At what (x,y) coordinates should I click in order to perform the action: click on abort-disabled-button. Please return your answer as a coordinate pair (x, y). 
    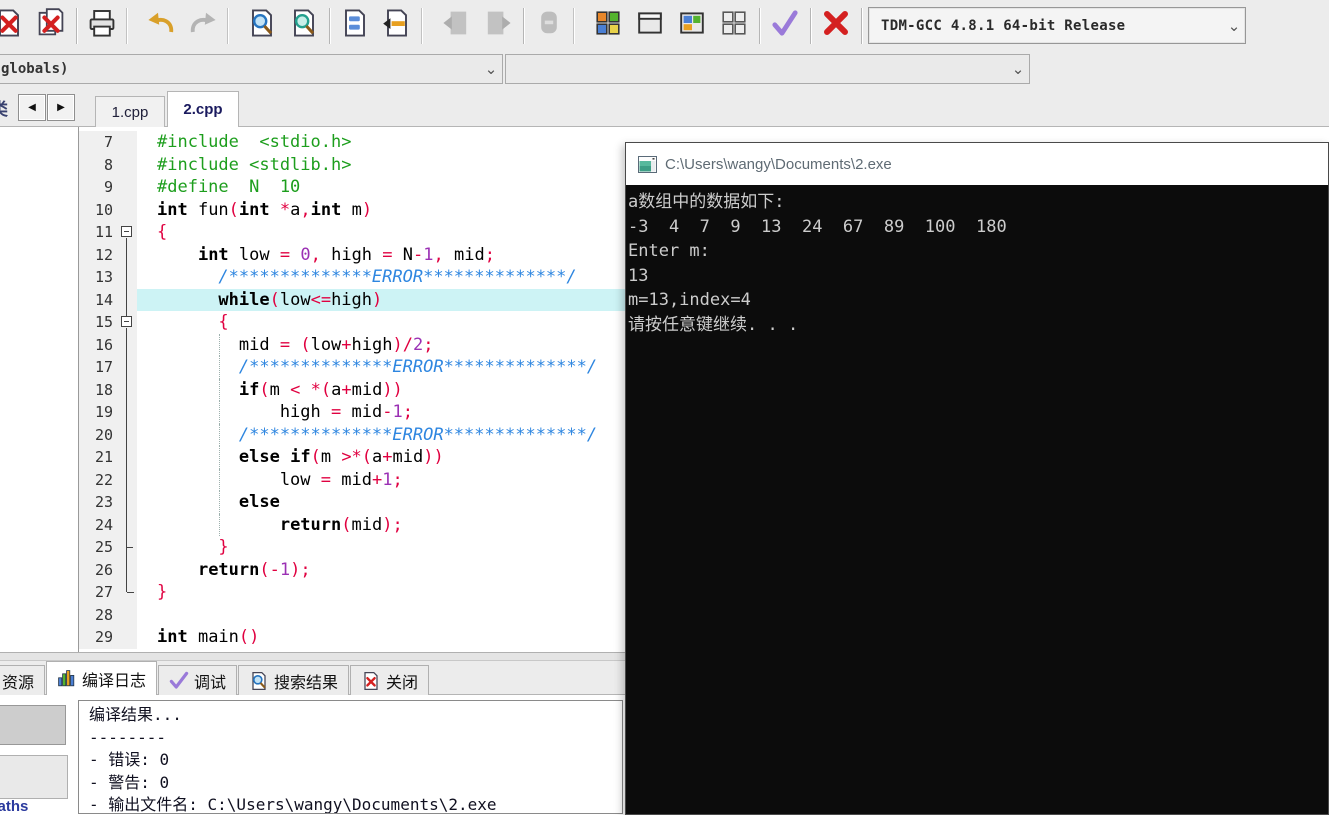
    Looking at the image, I should click on (549, 26).